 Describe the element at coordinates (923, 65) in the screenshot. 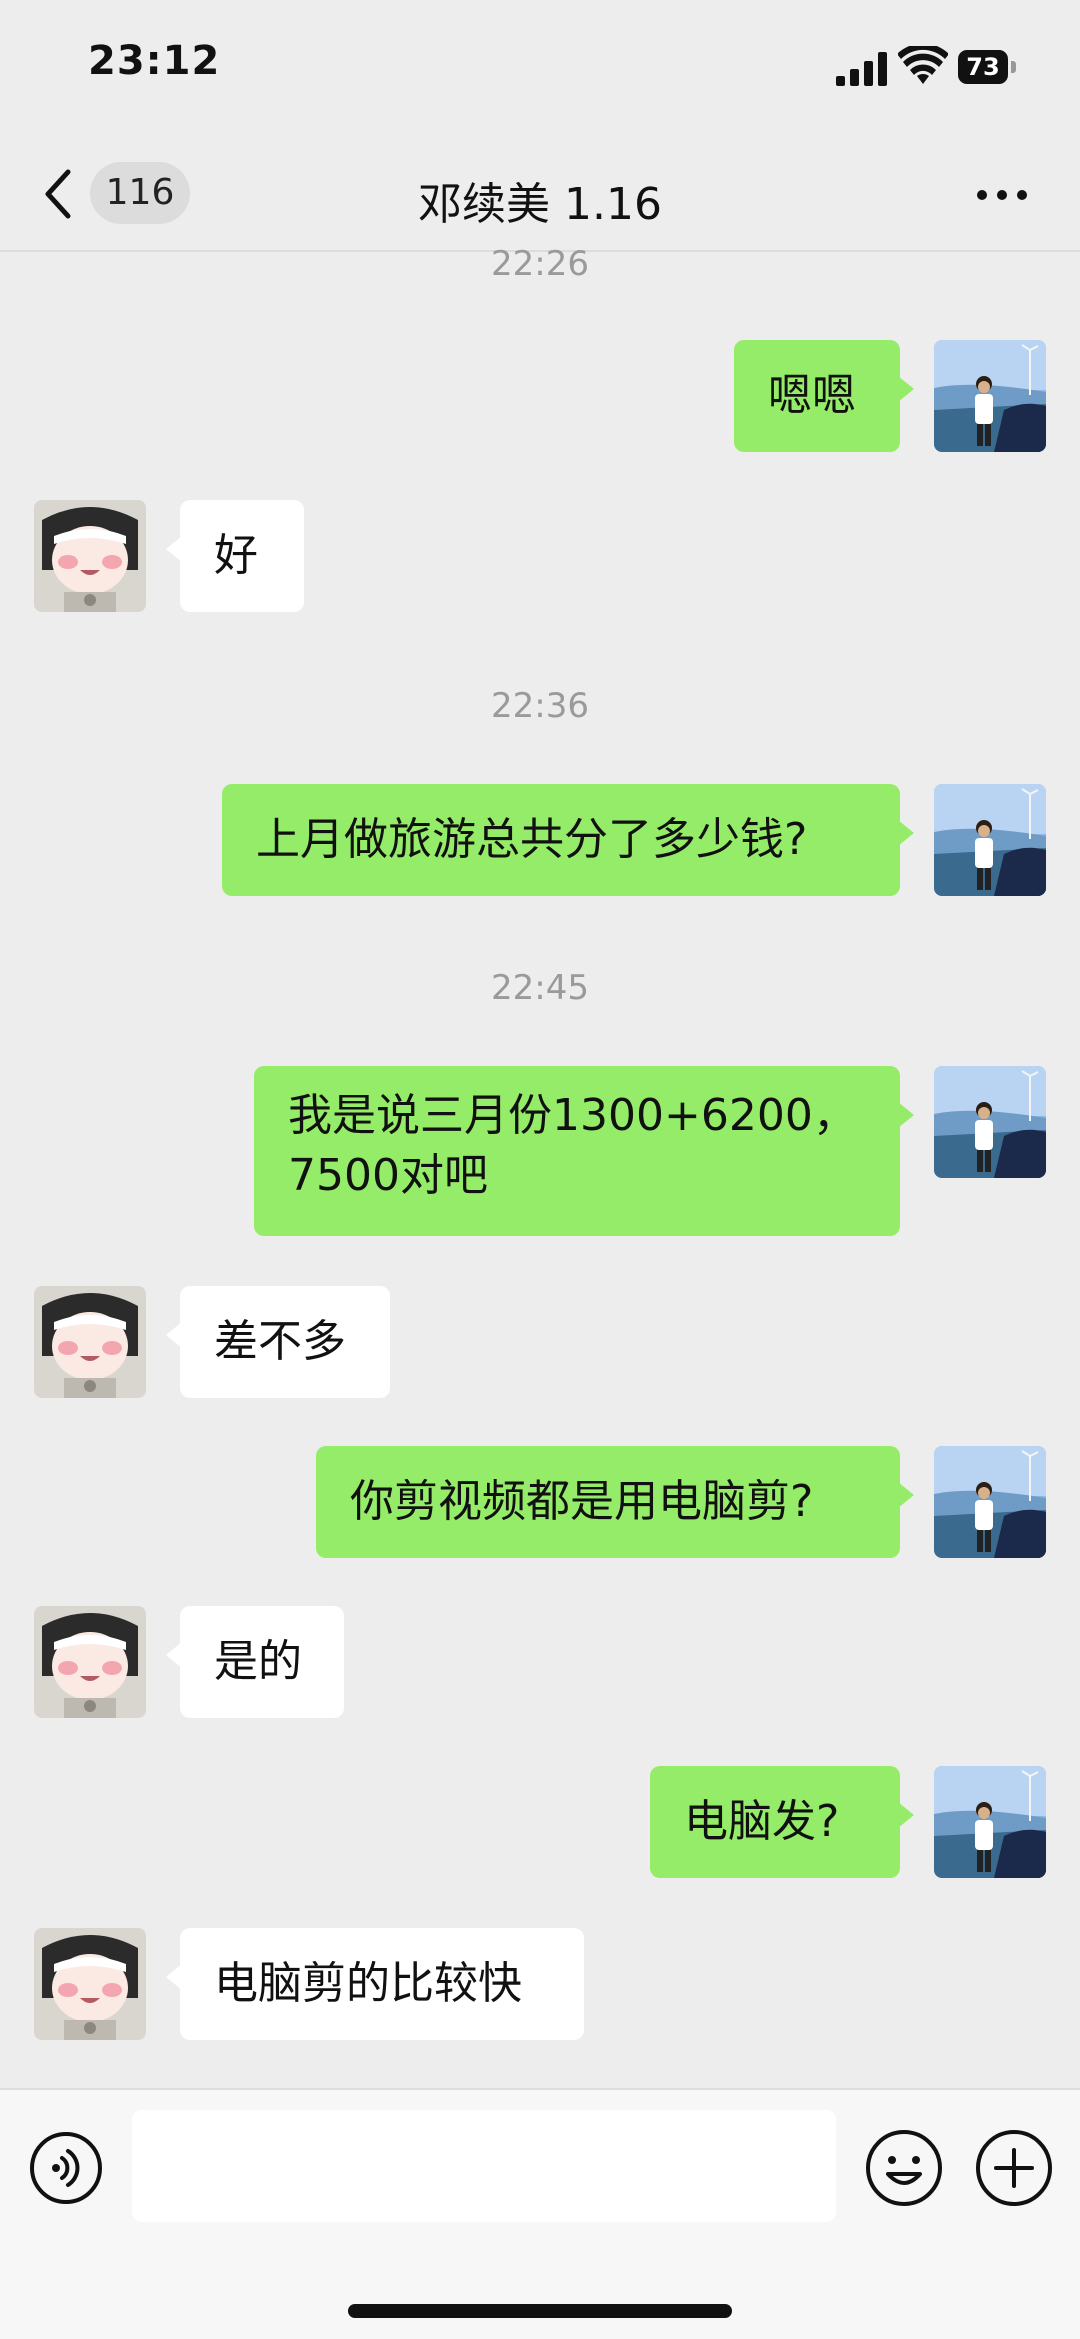

I see `wifi-icon` at that location.